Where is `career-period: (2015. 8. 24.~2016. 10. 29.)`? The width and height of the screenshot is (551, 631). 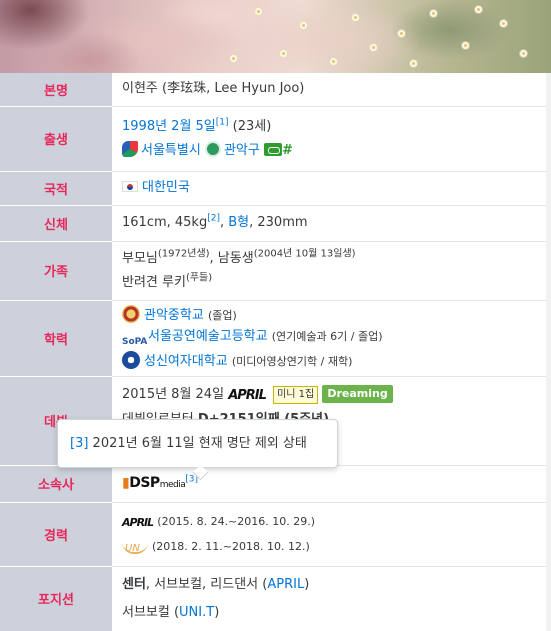 career-period: (2015. 8. 24.~2016. 10. 29.) is located at coordinates (236, 521).